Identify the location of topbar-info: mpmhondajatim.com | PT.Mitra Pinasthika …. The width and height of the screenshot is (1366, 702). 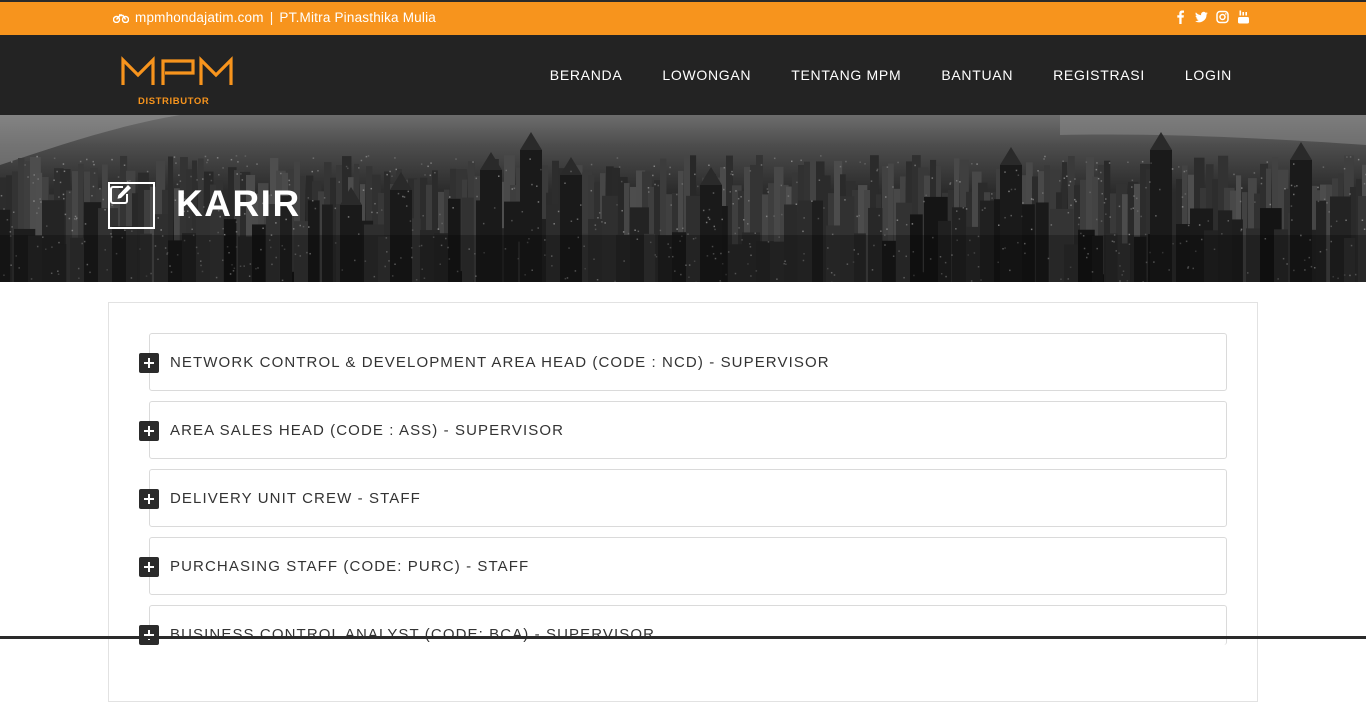
(274, 17).